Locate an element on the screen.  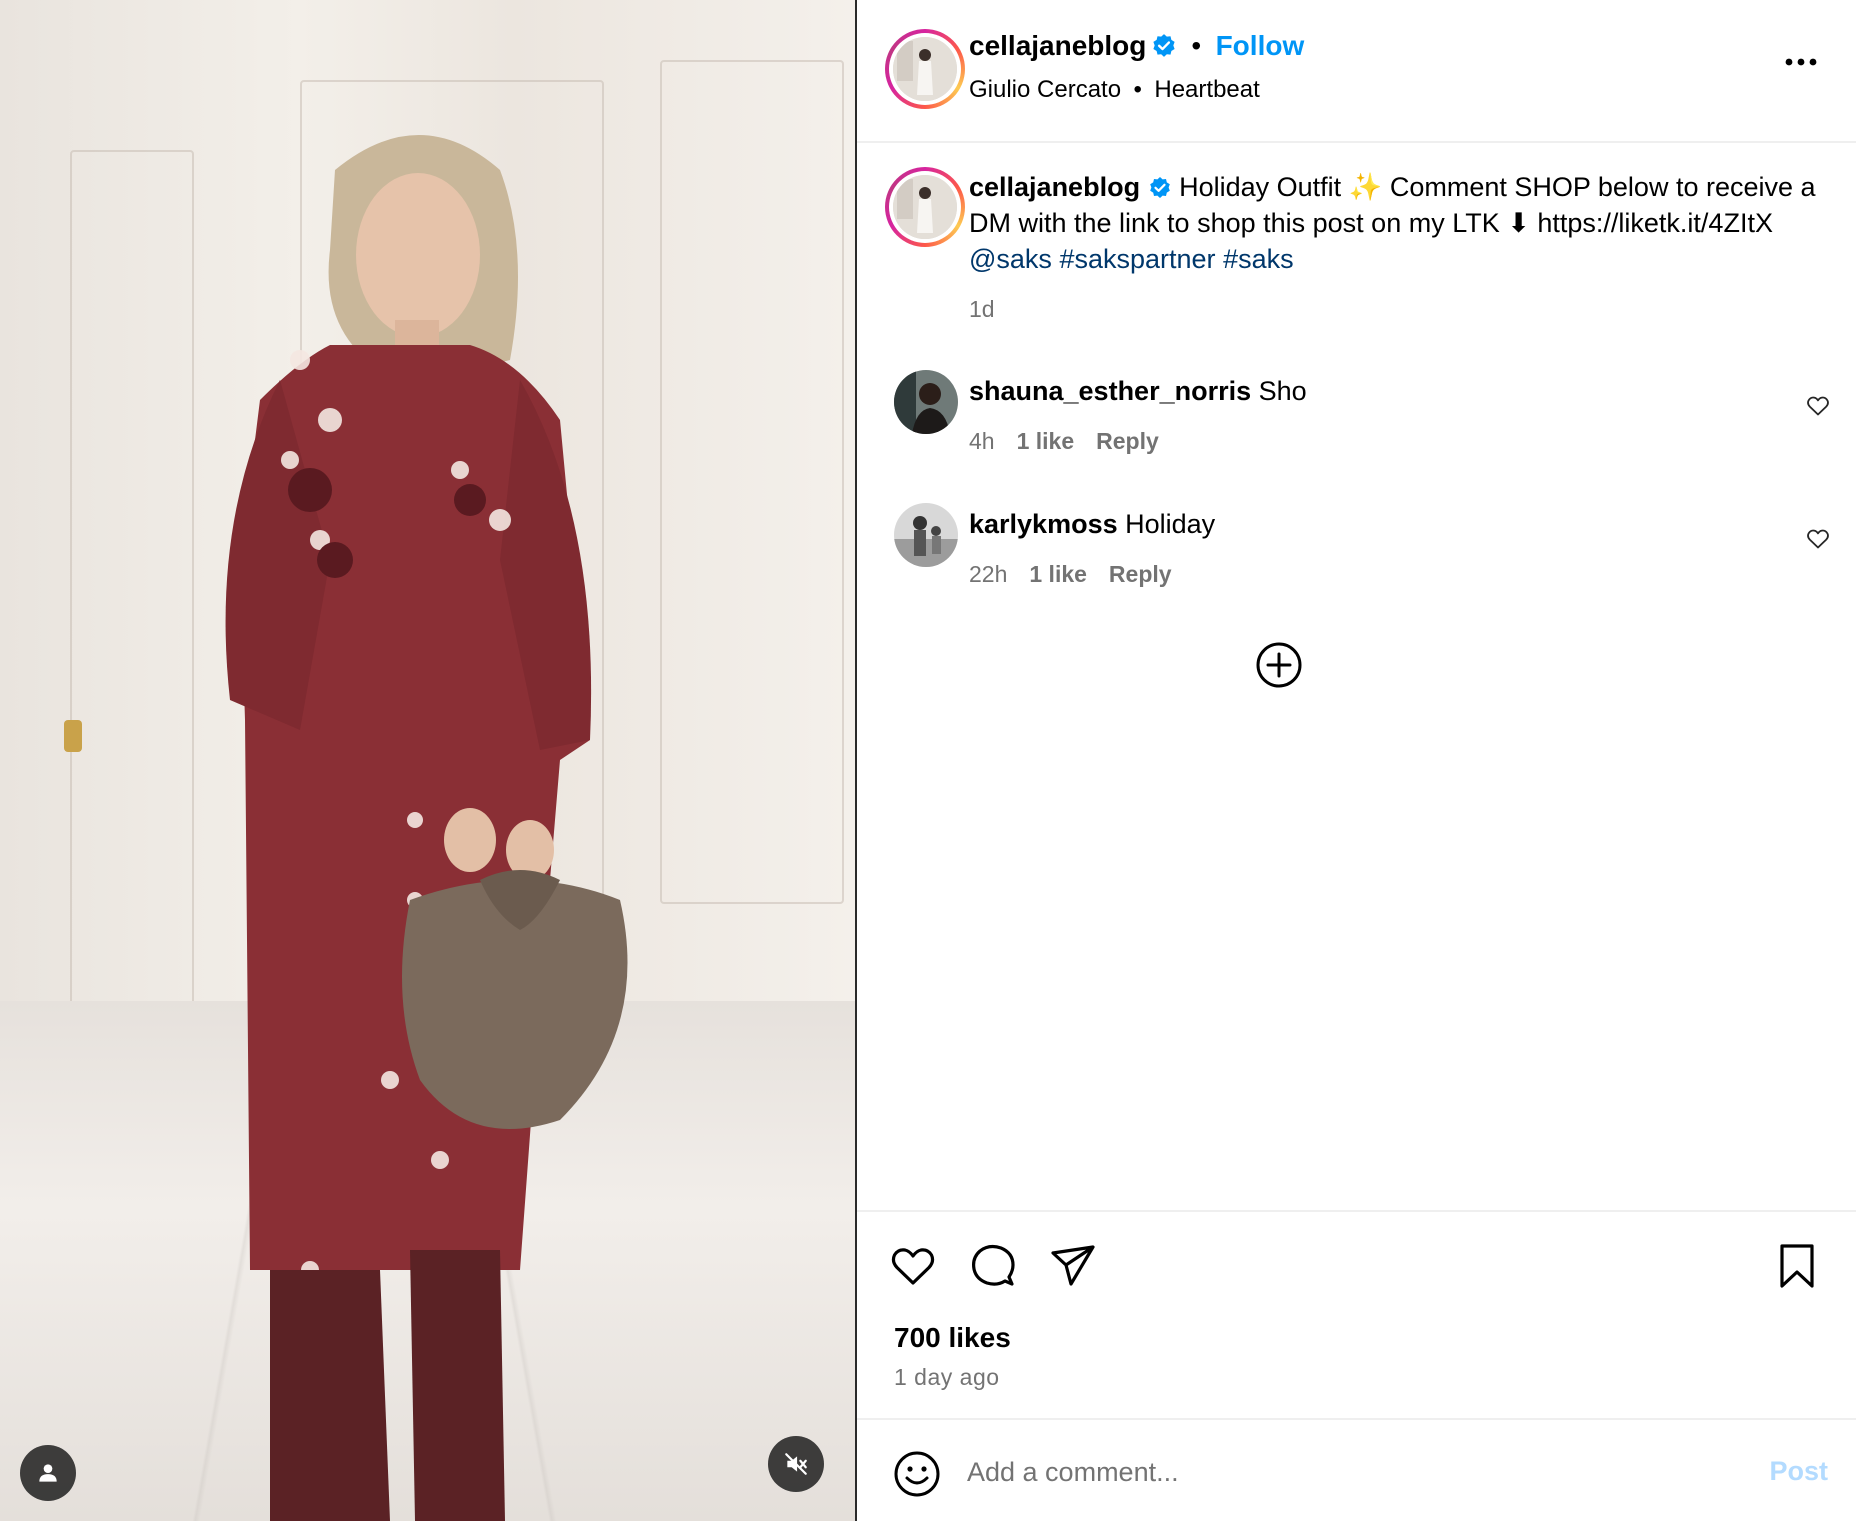
comment-icon is located at coordinates (993, 1266).